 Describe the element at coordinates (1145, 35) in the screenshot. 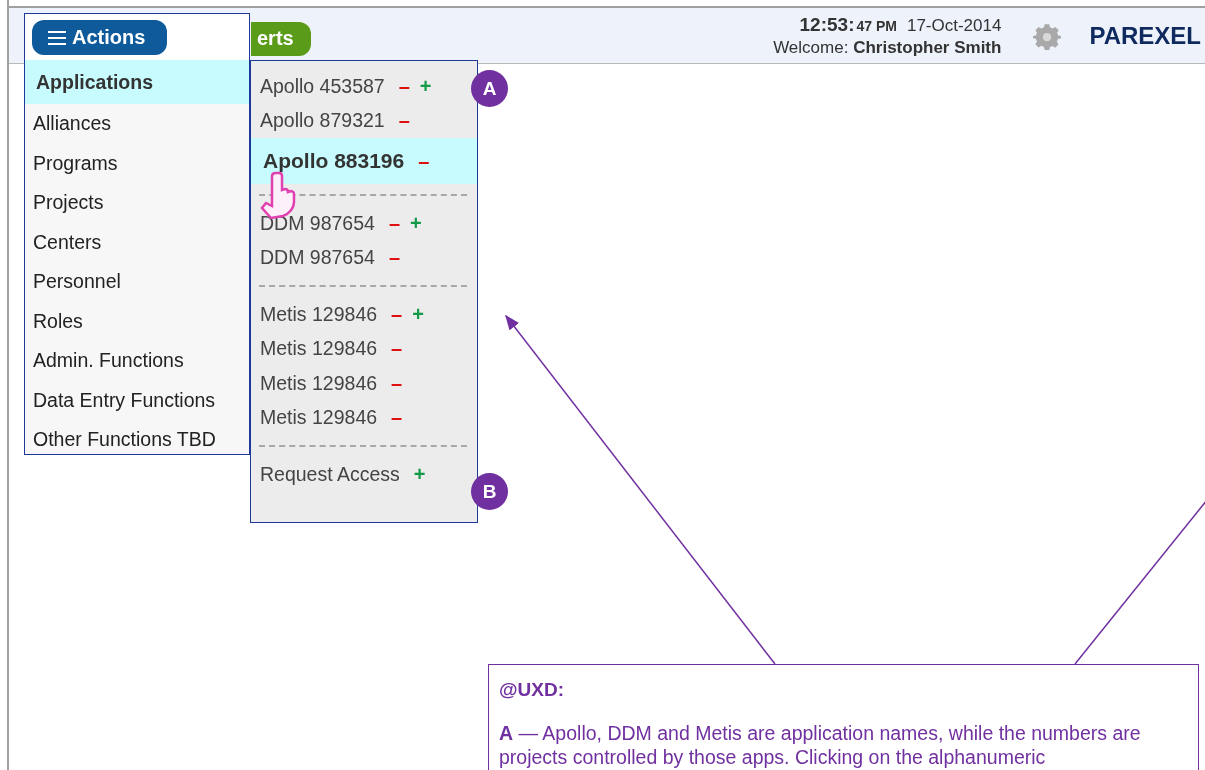

I see `brand-name: PAREXEL` at that location.